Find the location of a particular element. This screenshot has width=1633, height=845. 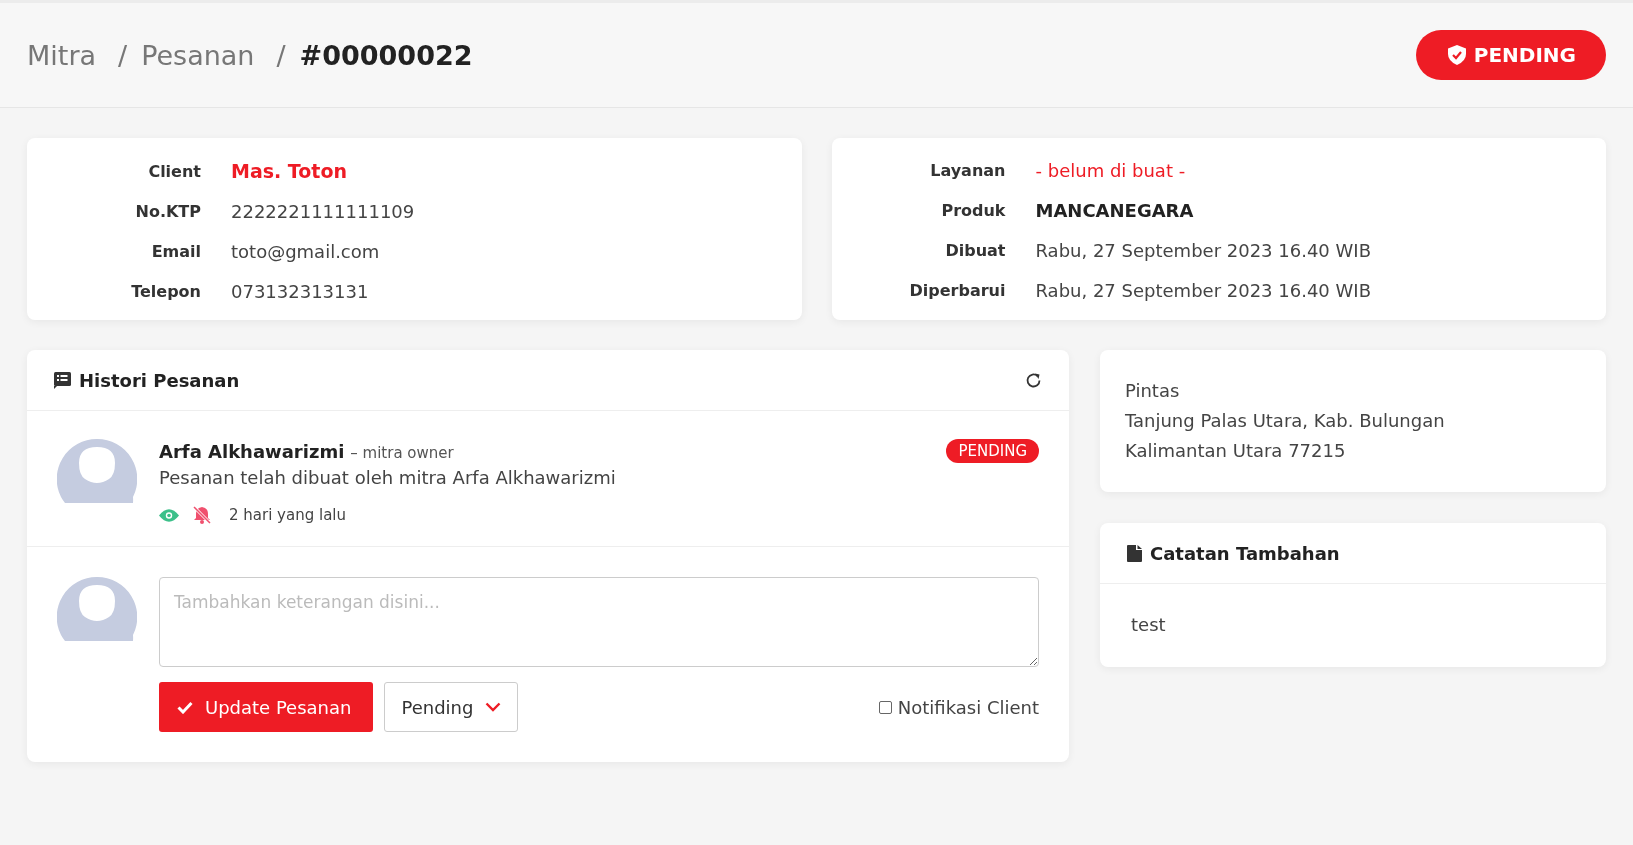

address-line: Tanjung Palas Utara, Kab. Bulungan is located at coordinates (1285, 421).